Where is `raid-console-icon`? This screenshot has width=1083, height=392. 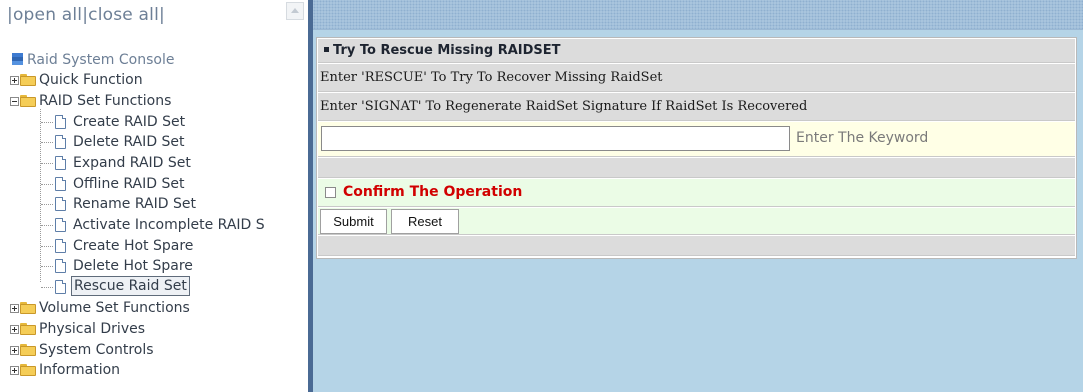 raid-console-icon is located at coordinates (17, 59).